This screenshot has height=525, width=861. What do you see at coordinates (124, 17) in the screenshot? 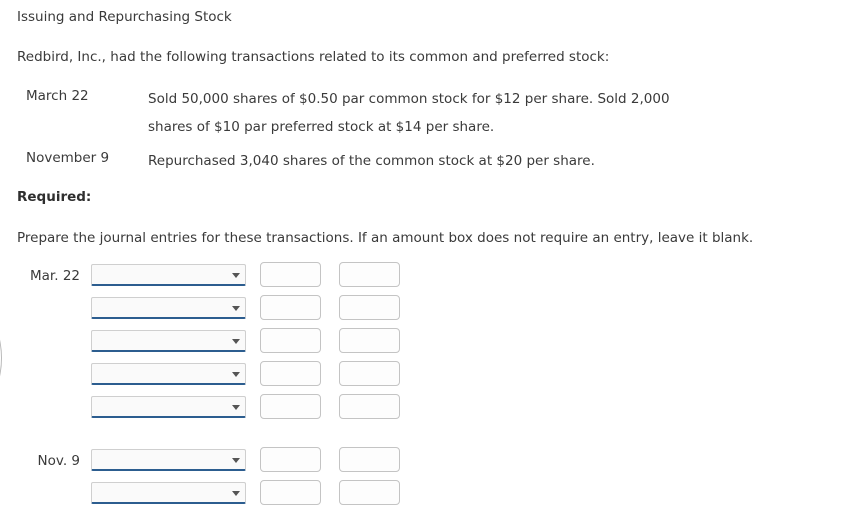
I see `page-title: Issuing and Repurchasing Stock` at bounding box center [124, 17].